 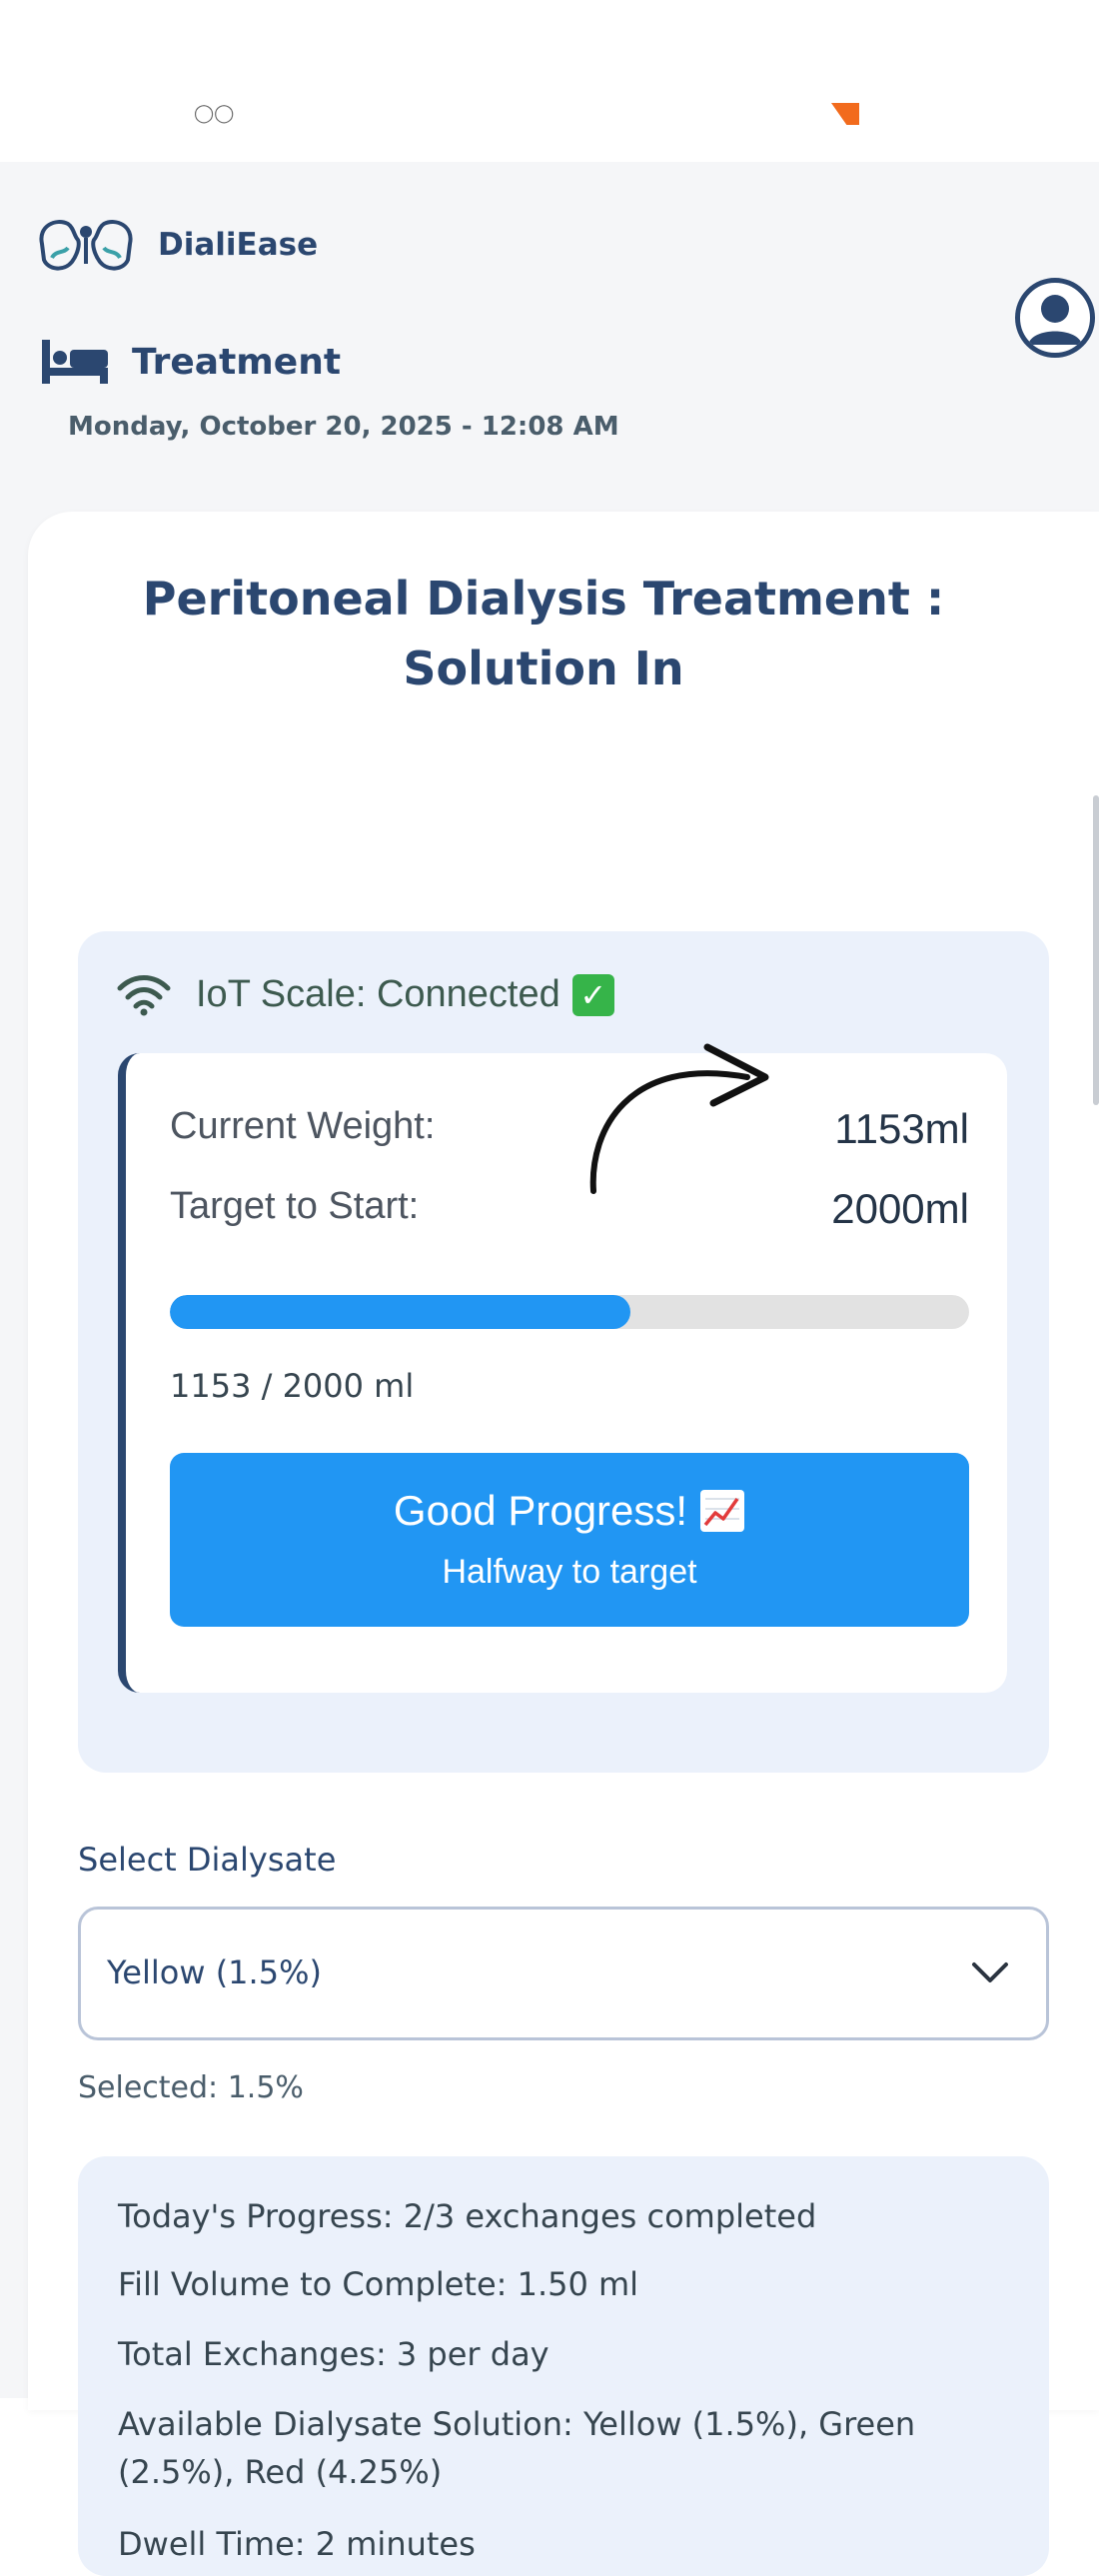 I want to click on dialysate-selected-note: Selected: 1.5%, so click(x=191, y=2087).